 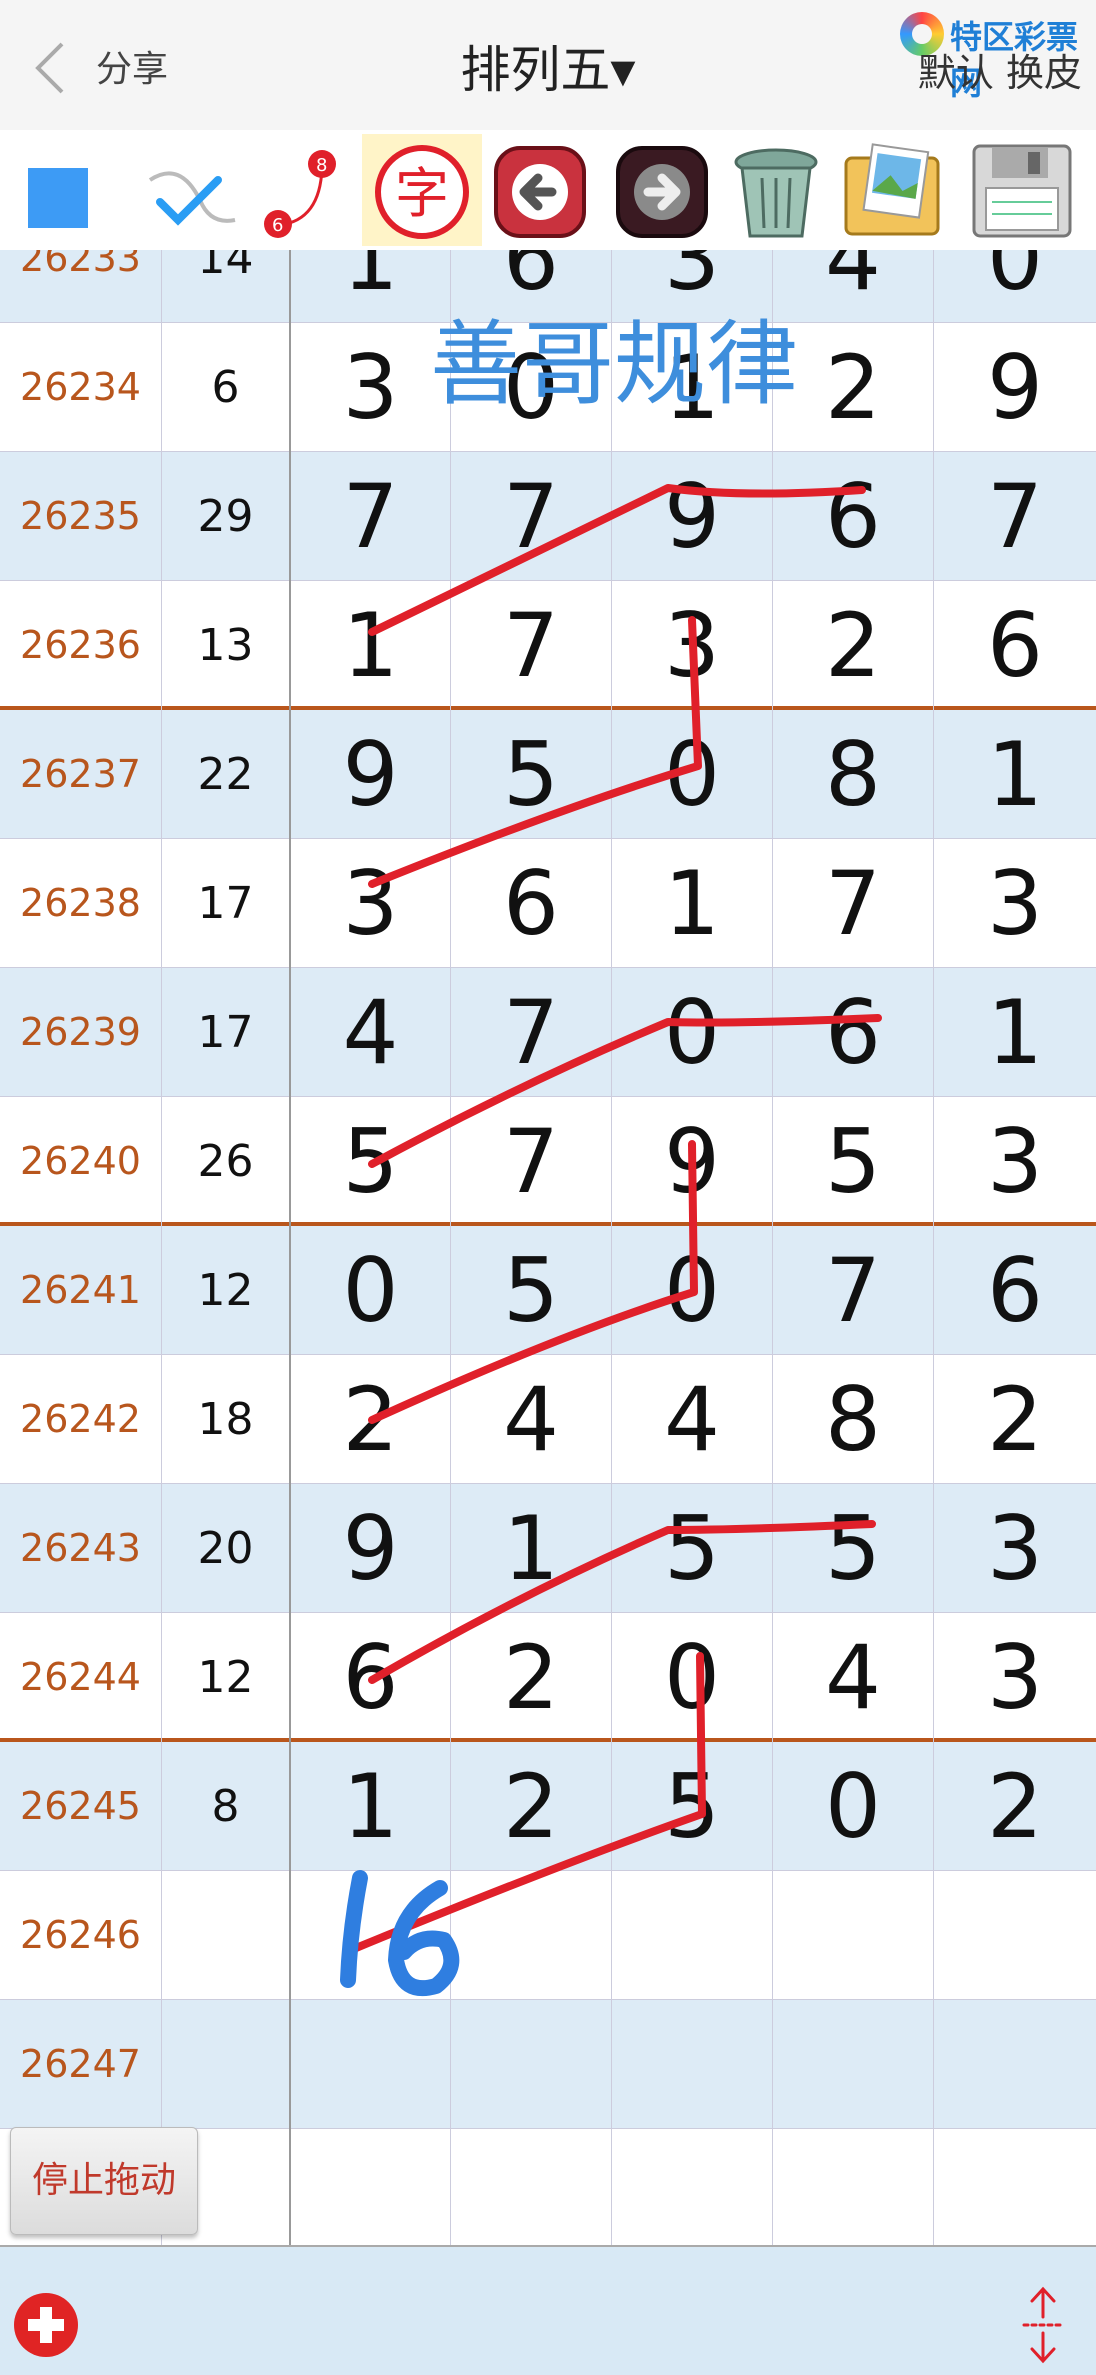 What do you see at coordinates (81, 1290) in the screenshot?
I see `issue-number: 26241` at bounding box center [81, 1290].